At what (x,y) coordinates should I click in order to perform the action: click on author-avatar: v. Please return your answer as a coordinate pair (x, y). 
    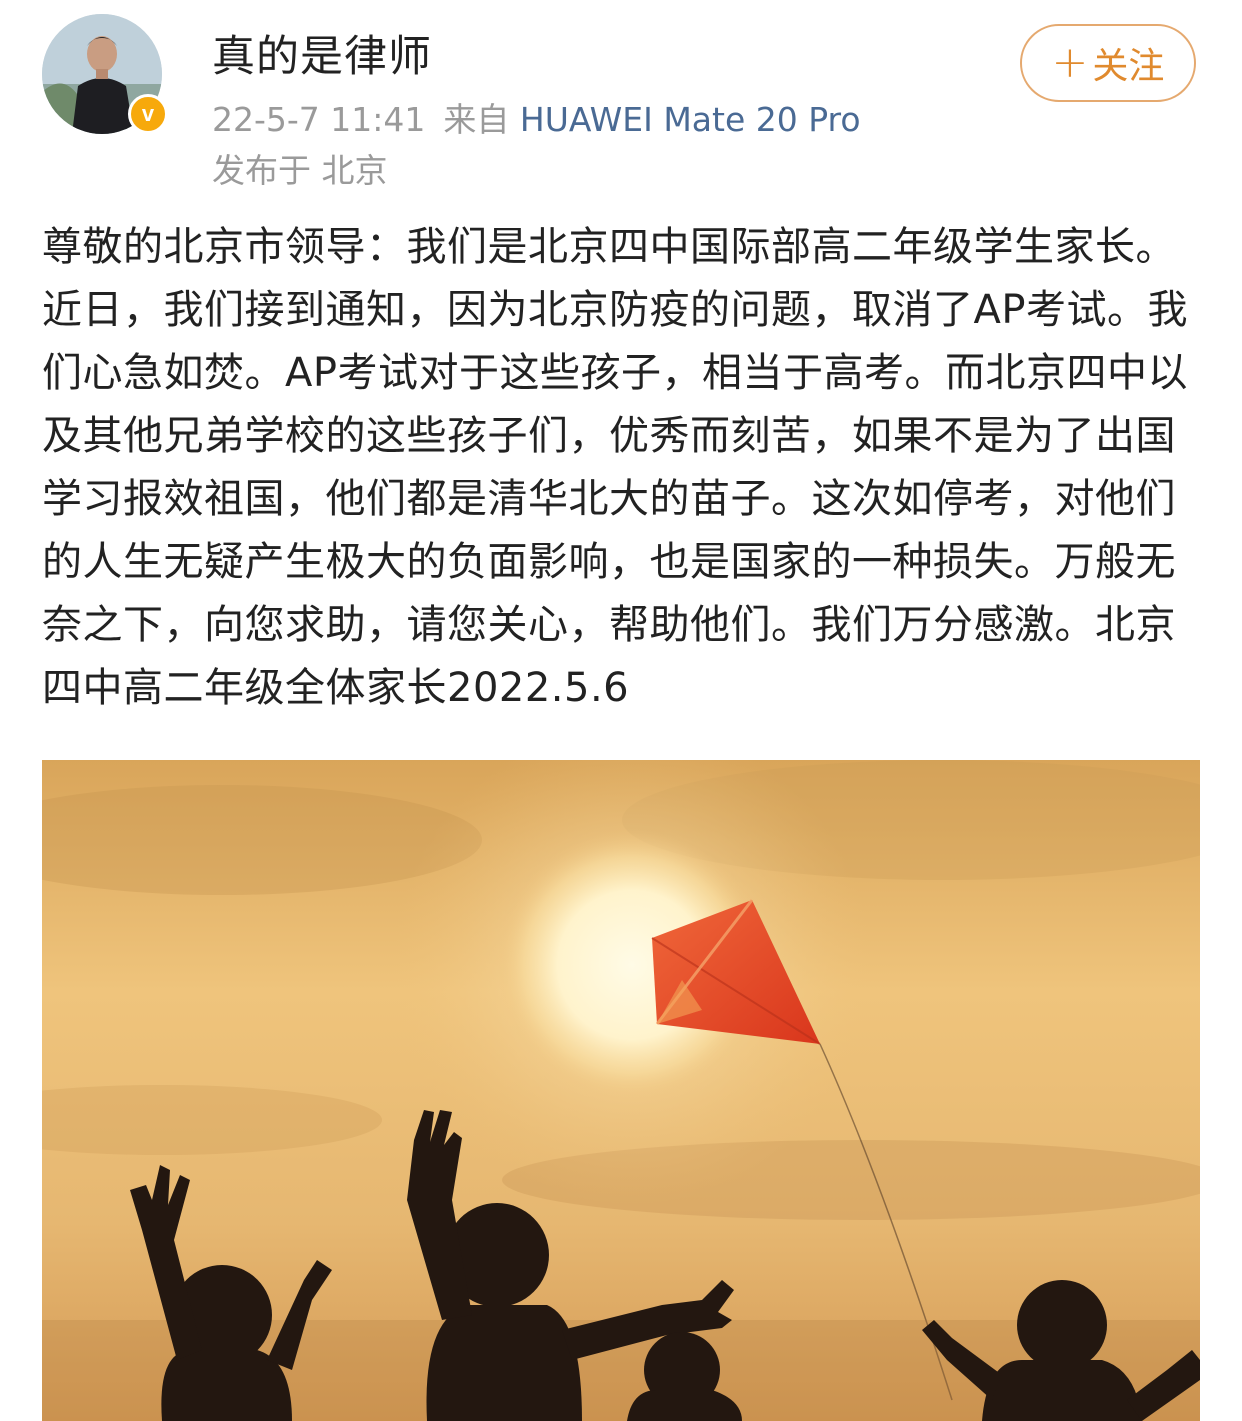
    Looking at the image, I should click on (105, 74).